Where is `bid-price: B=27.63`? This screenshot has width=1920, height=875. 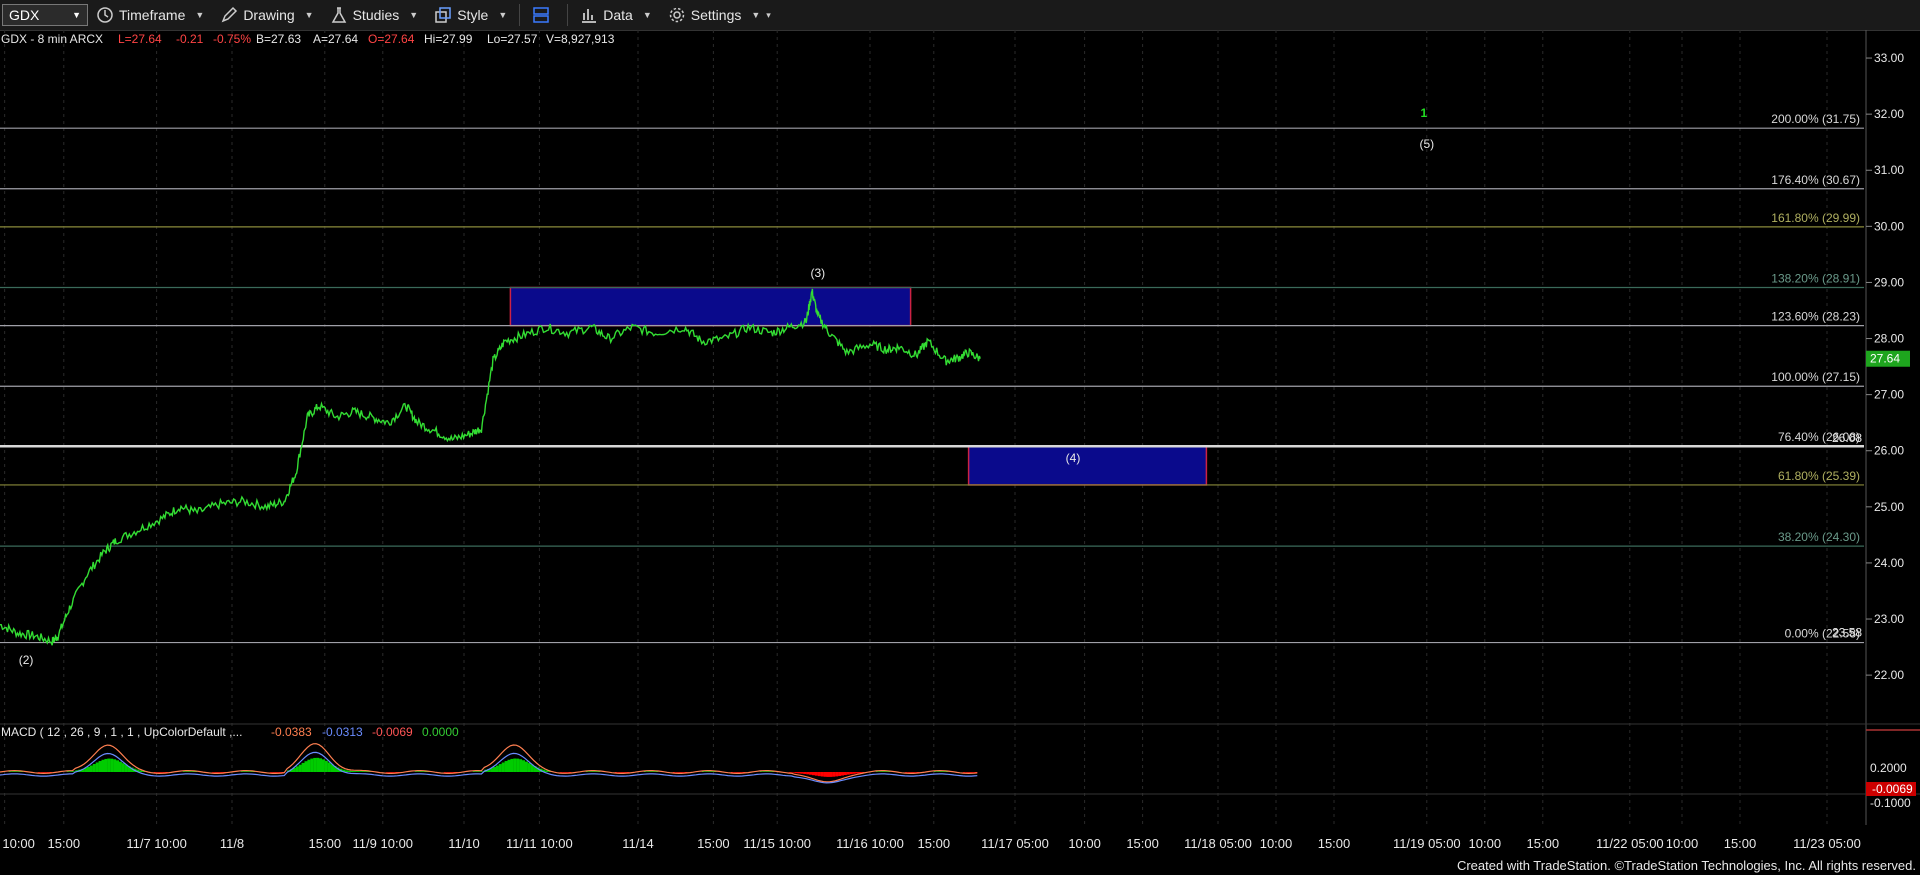 bid-price: B=27.63 is located at coordinates (278, 39).